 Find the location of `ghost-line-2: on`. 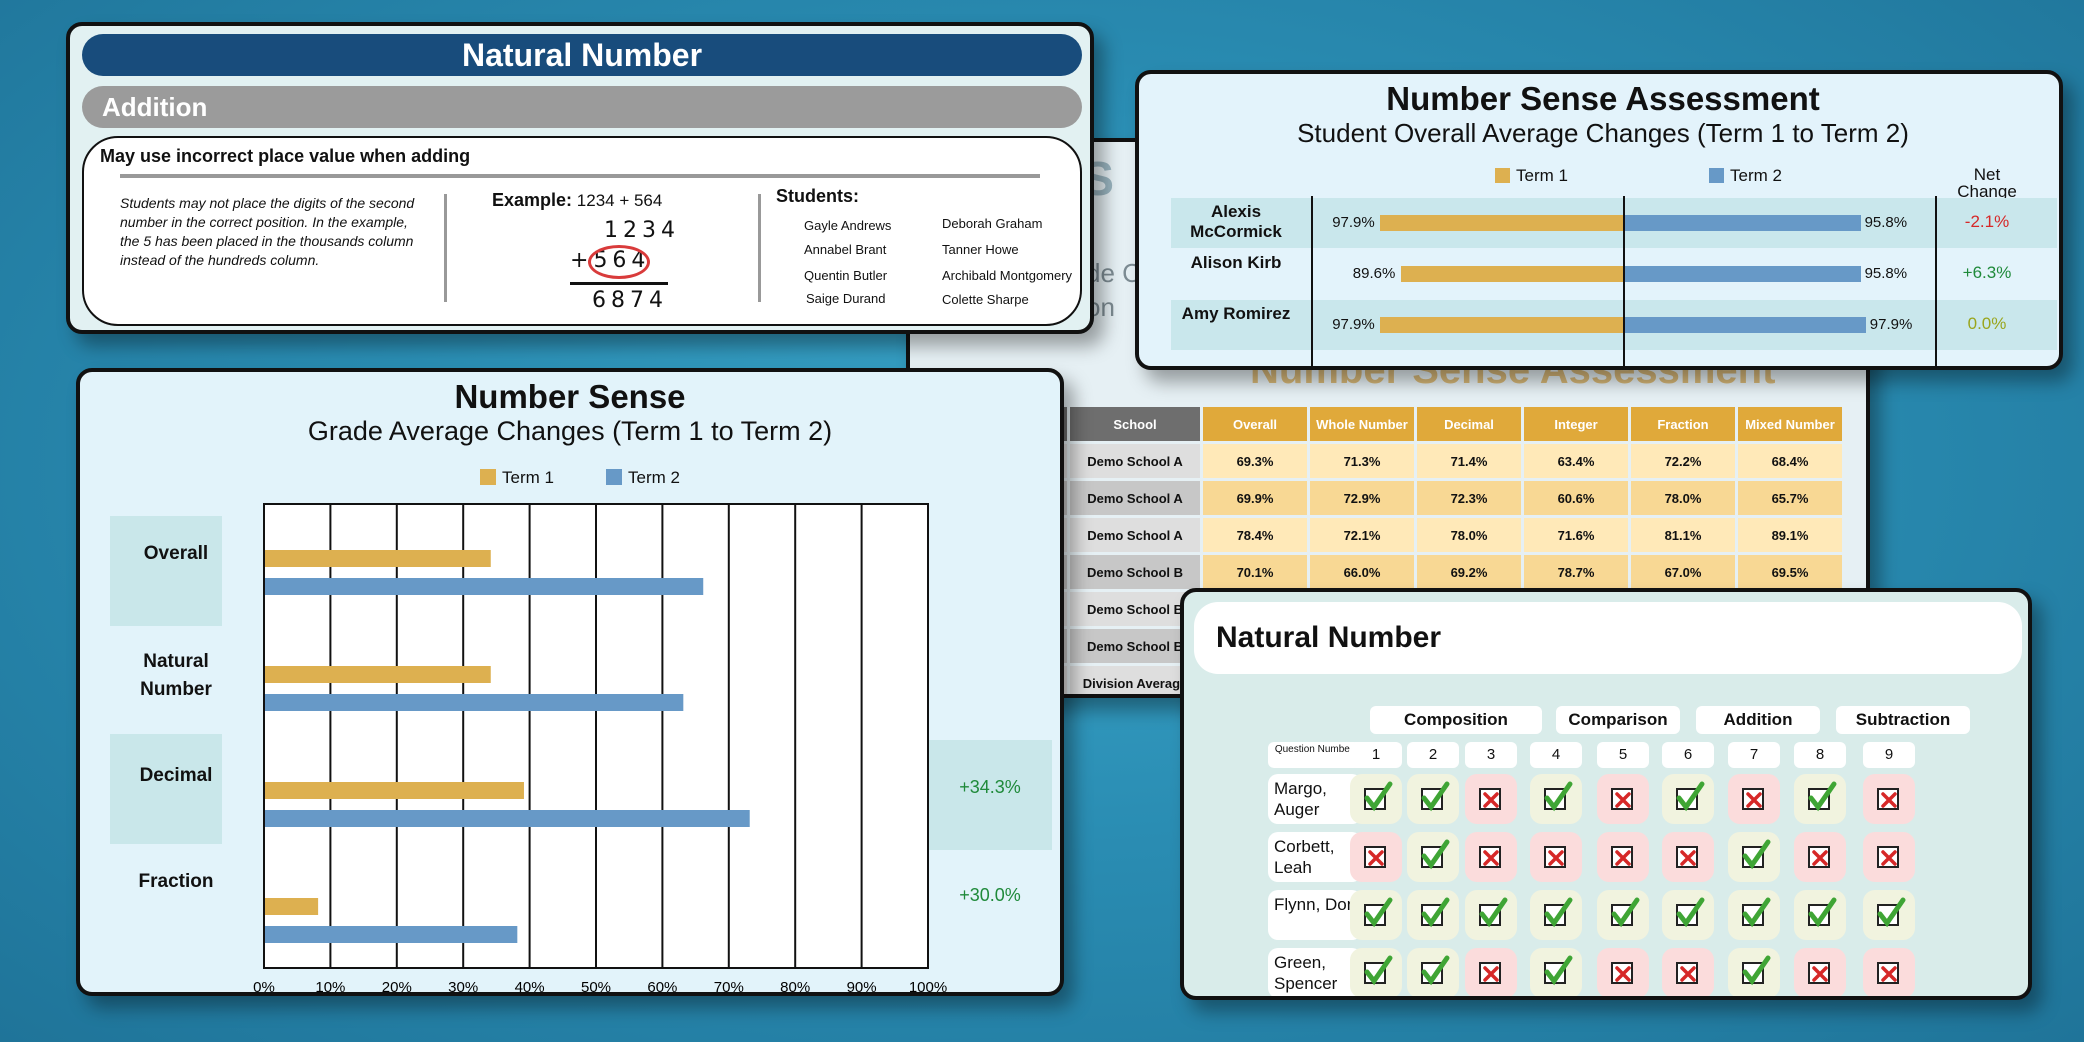

ghost-line-2: on is located at coordinates (1100, 307).